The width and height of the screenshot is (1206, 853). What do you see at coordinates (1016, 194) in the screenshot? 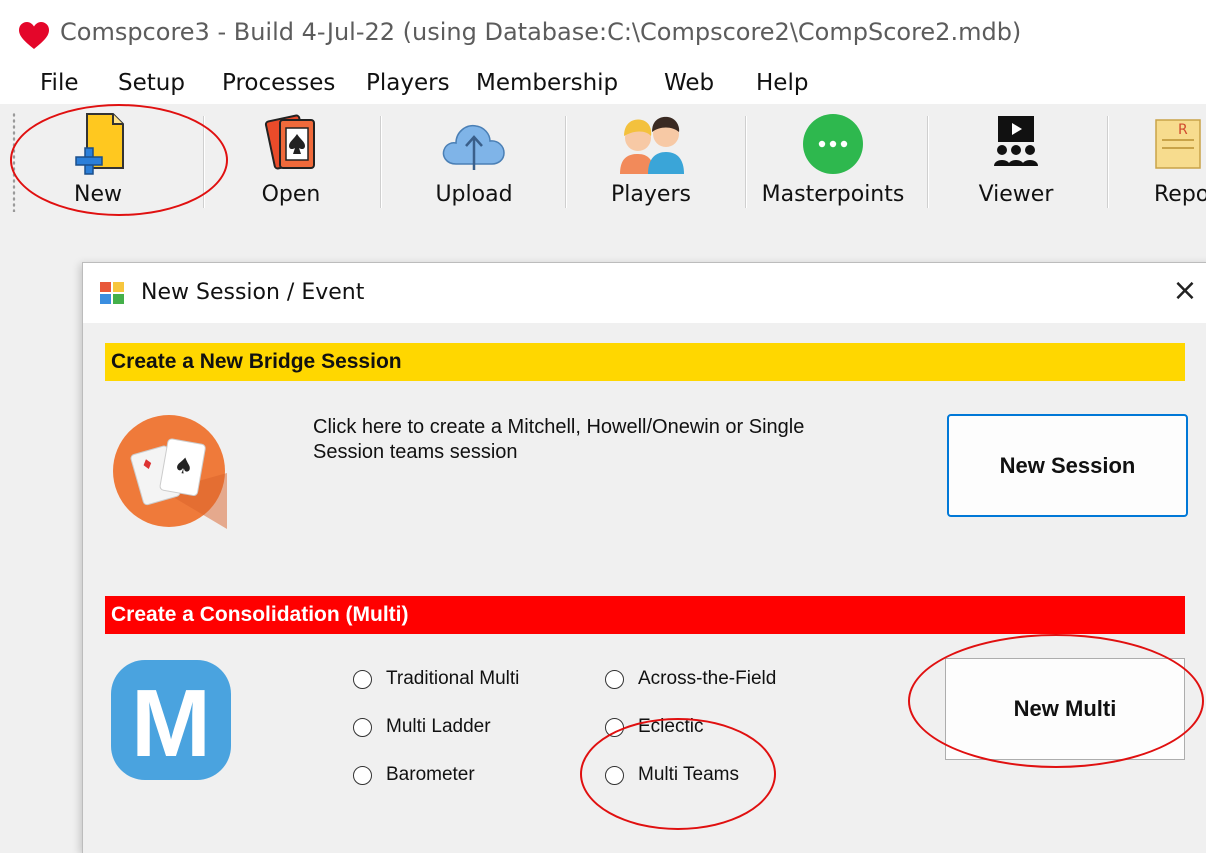
I see `viewer-label: Viewer` at bounding box center [1016, 194].